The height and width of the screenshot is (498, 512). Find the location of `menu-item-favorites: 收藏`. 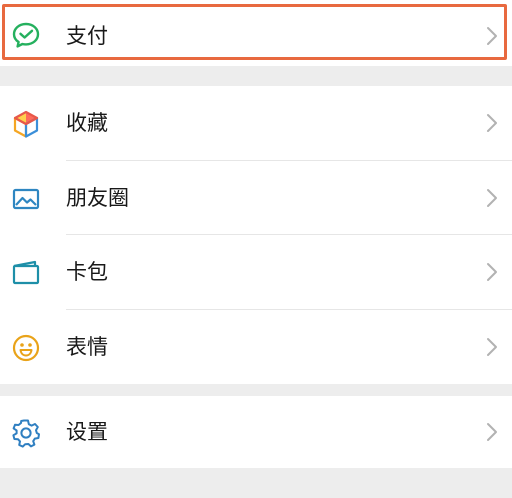

menu-item-favorites: 收藏 is located at coordinates (256, 123).